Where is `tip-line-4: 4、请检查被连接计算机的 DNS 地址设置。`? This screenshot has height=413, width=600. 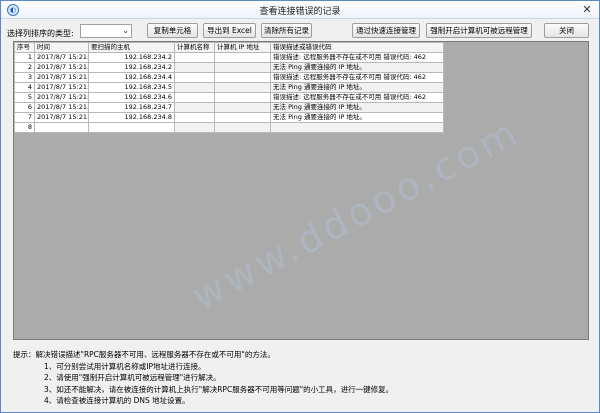 tip-line-4: 4、请检查被连接计算机的 DNS 地址设置。 is located at coordinates (117, 400).